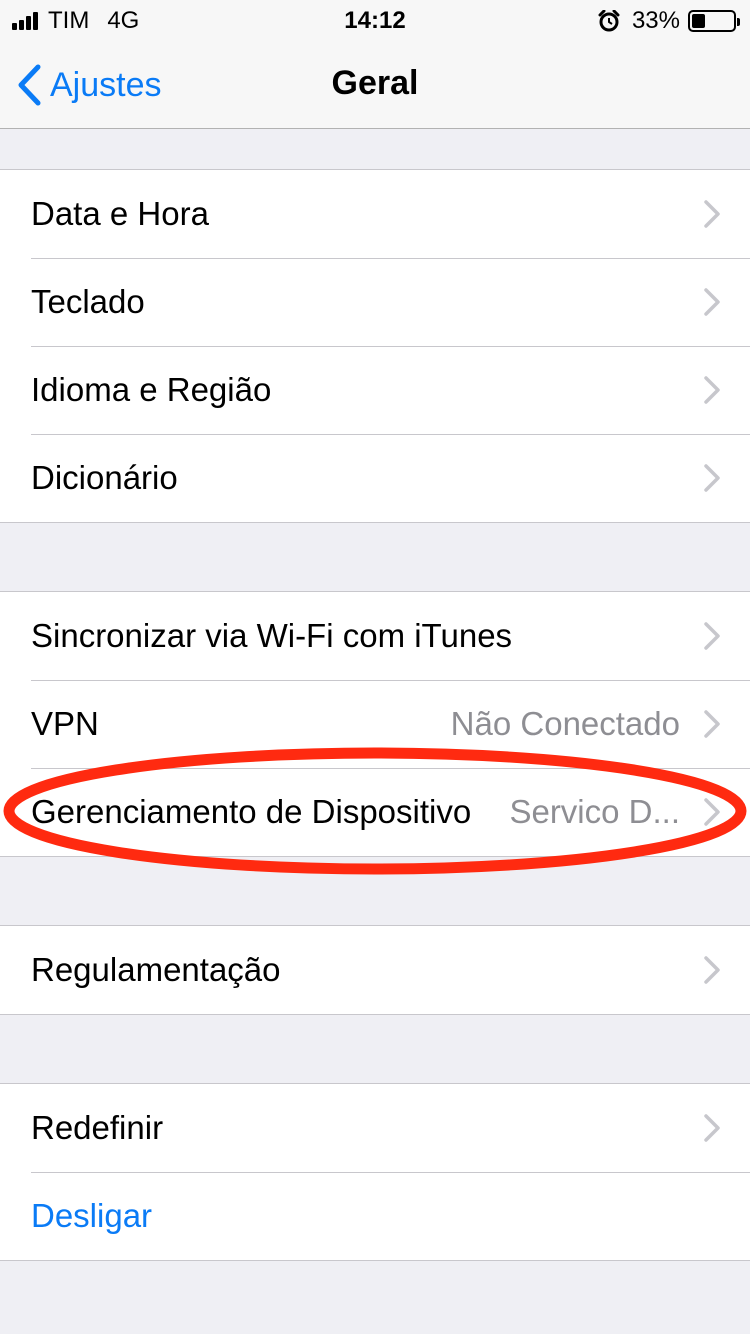  I want to click on page-title: Geral, so click(375, 83).